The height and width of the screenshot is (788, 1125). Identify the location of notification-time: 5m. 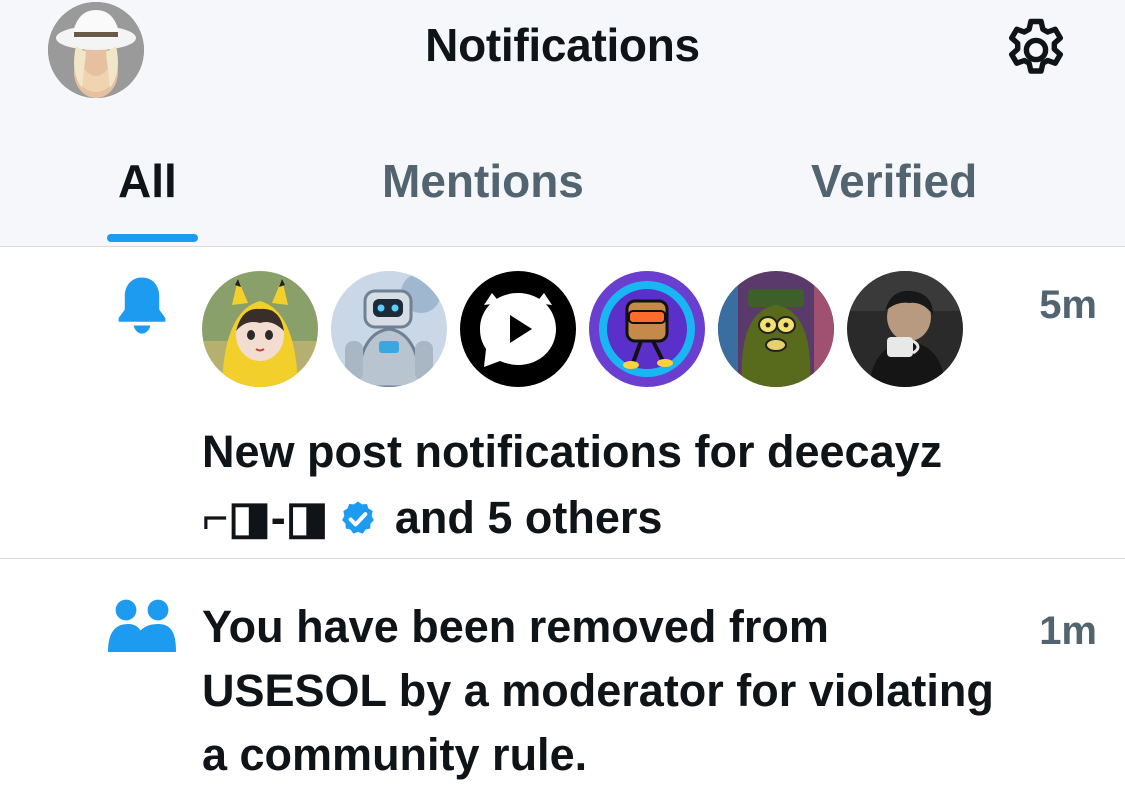
(1068, 305).